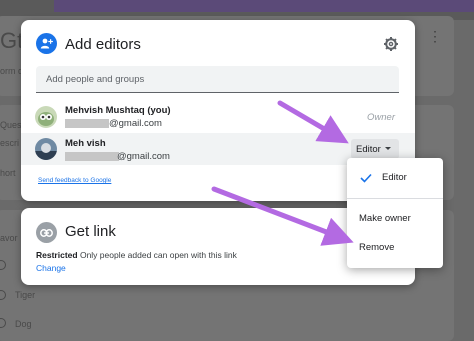 The height and width of the screenshot is (341, 474). What do you see at coordinates (46, 43) in the screenshot?
I see `add-person-icon` at bounding box center [46, 43].